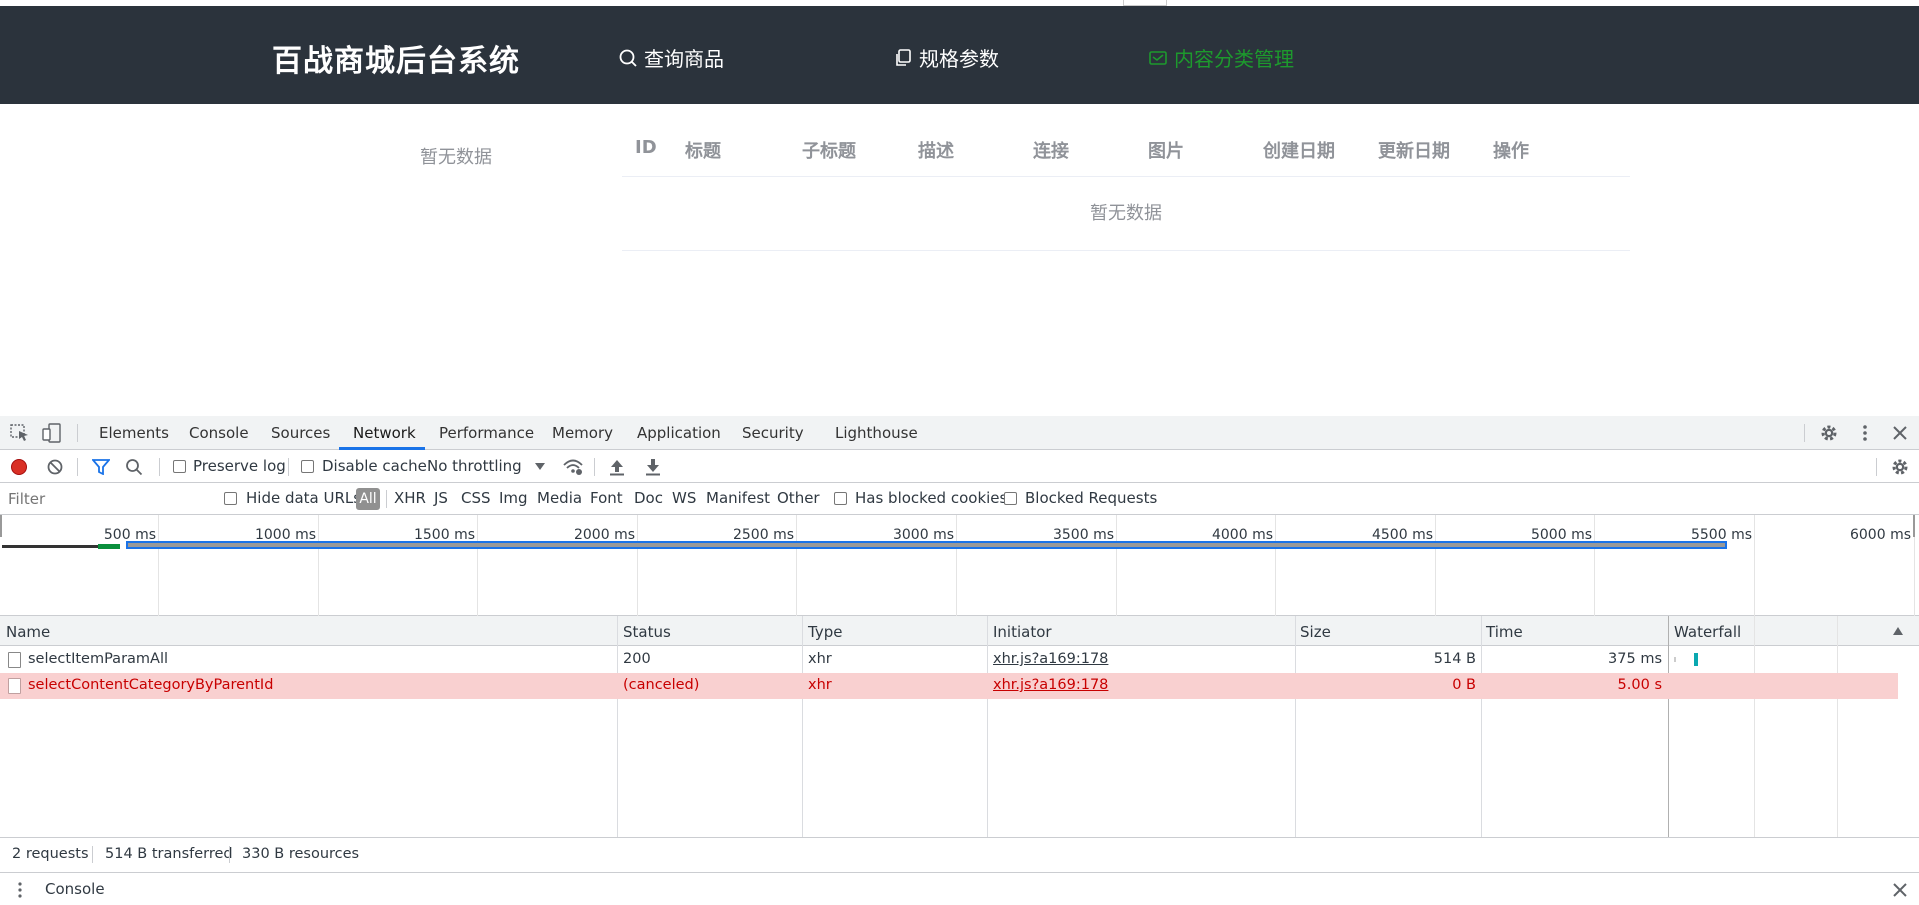 Image resolution: width=1919 pixels, height=905 pixels. Describe the element at coordinates (134, 467) in the screenshot. I see `search-icon` at that location.